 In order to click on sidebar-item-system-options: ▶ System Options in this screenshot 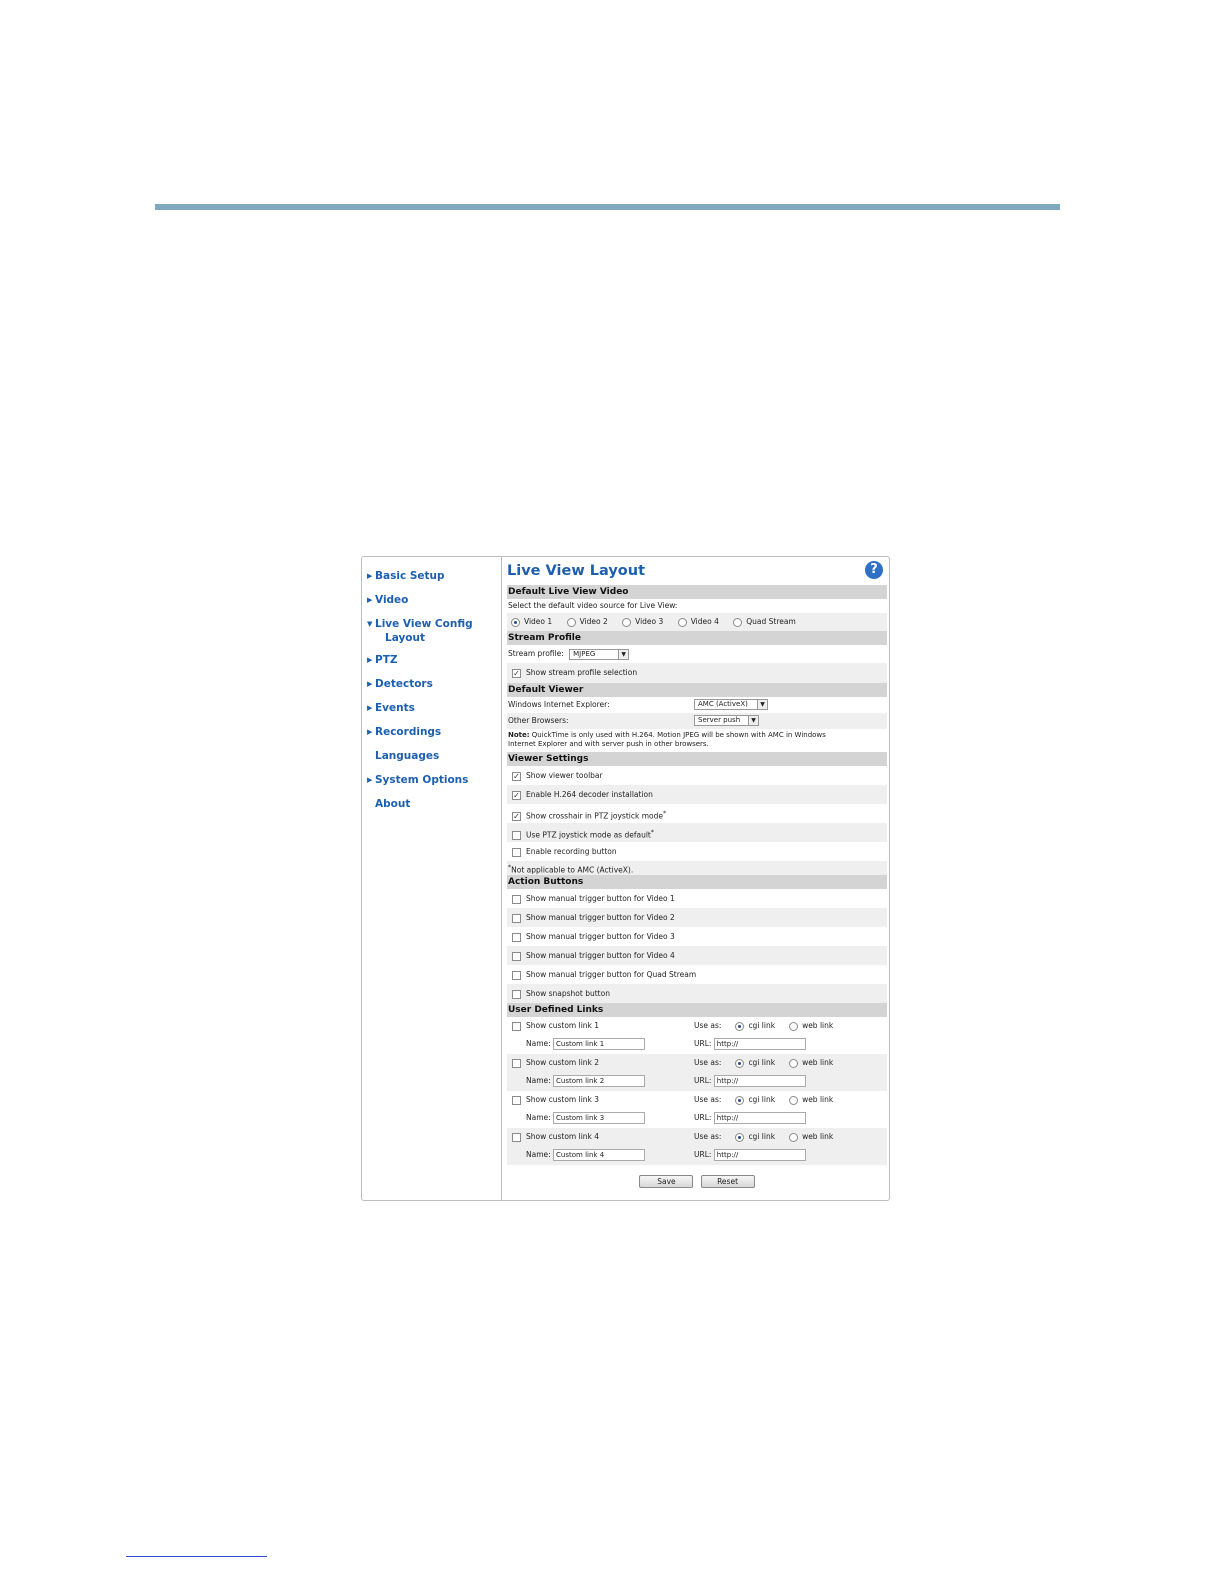, I will do `click(431, 785)`.